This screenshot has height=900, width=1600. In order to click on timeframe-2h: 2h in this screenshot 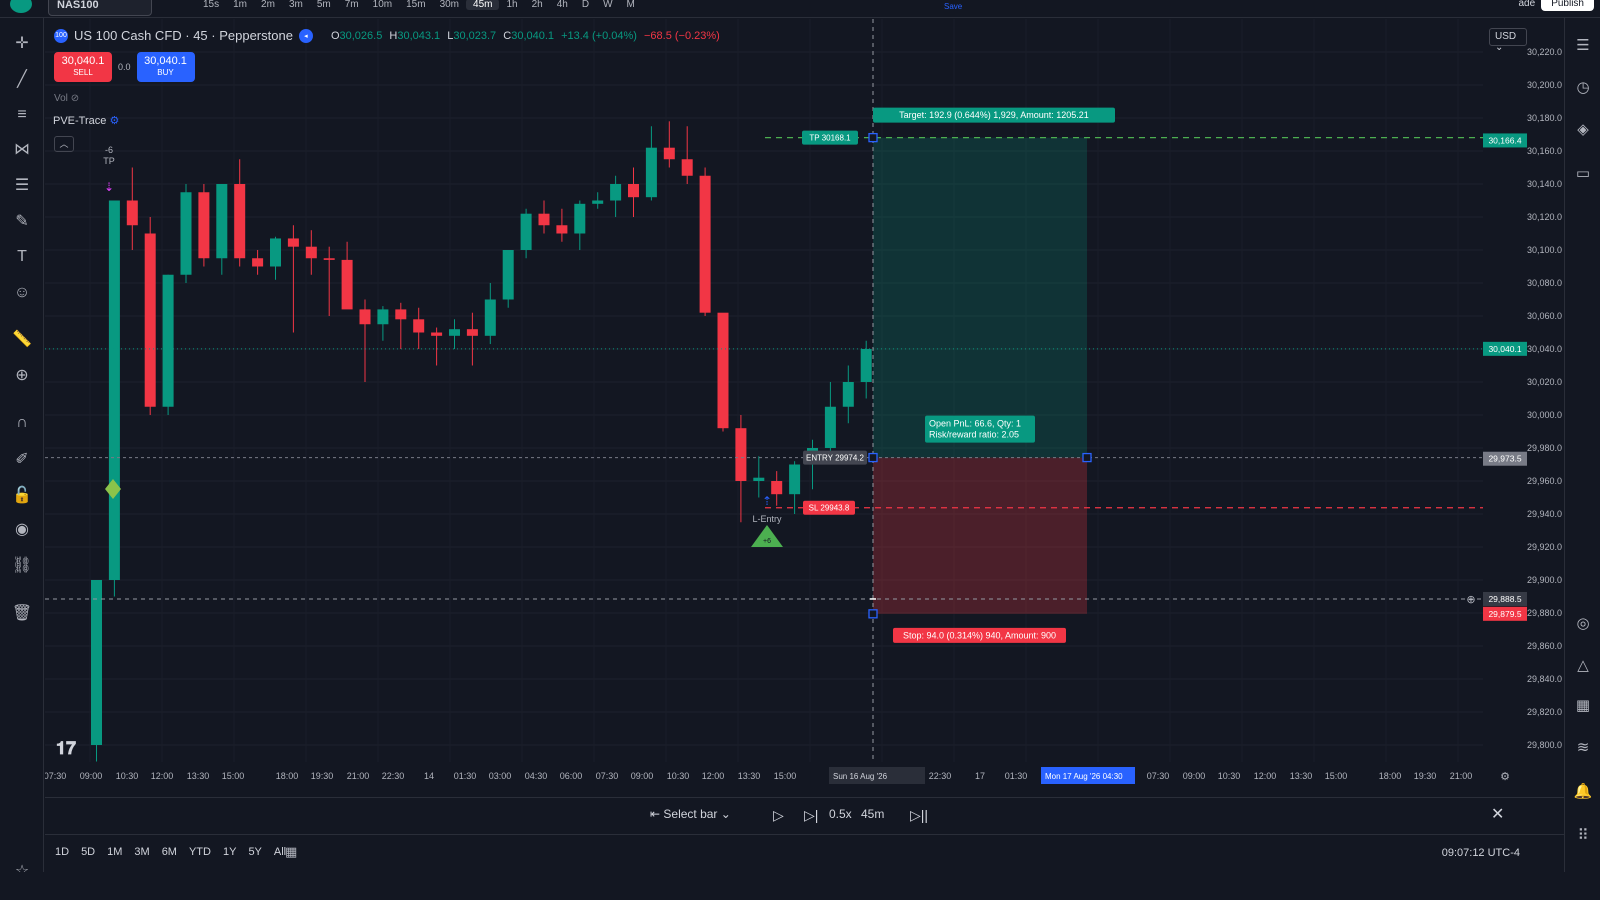, I will do `click(537, 5)`.